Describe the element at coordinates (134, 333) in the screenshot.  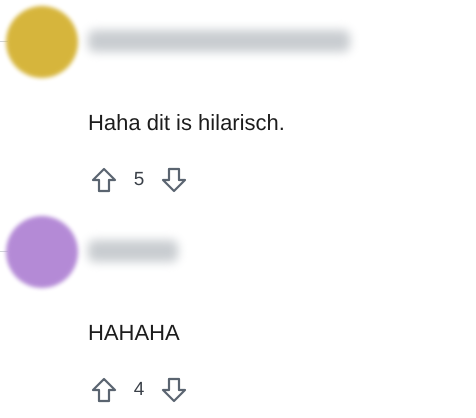
I see `comment-text: HAHAHA` at that location.